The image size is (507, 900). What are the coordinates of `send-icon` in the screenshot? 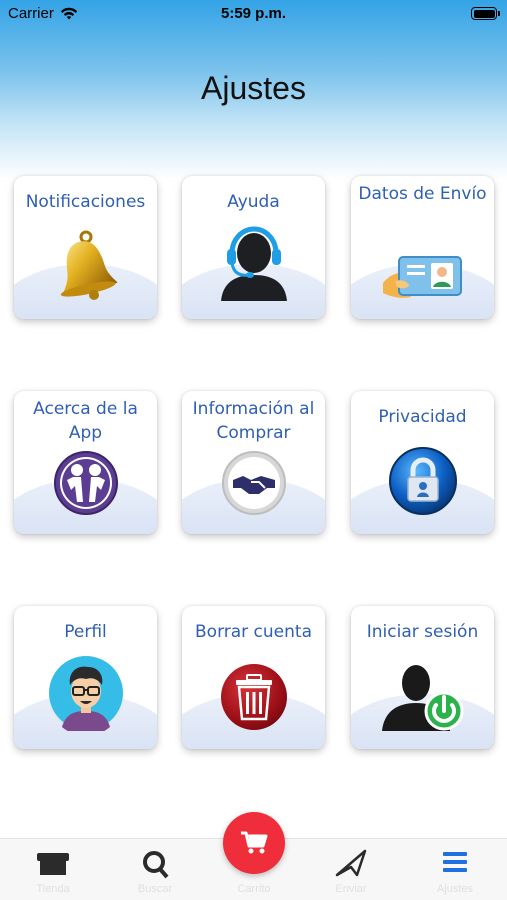 It's located at (351, 863).